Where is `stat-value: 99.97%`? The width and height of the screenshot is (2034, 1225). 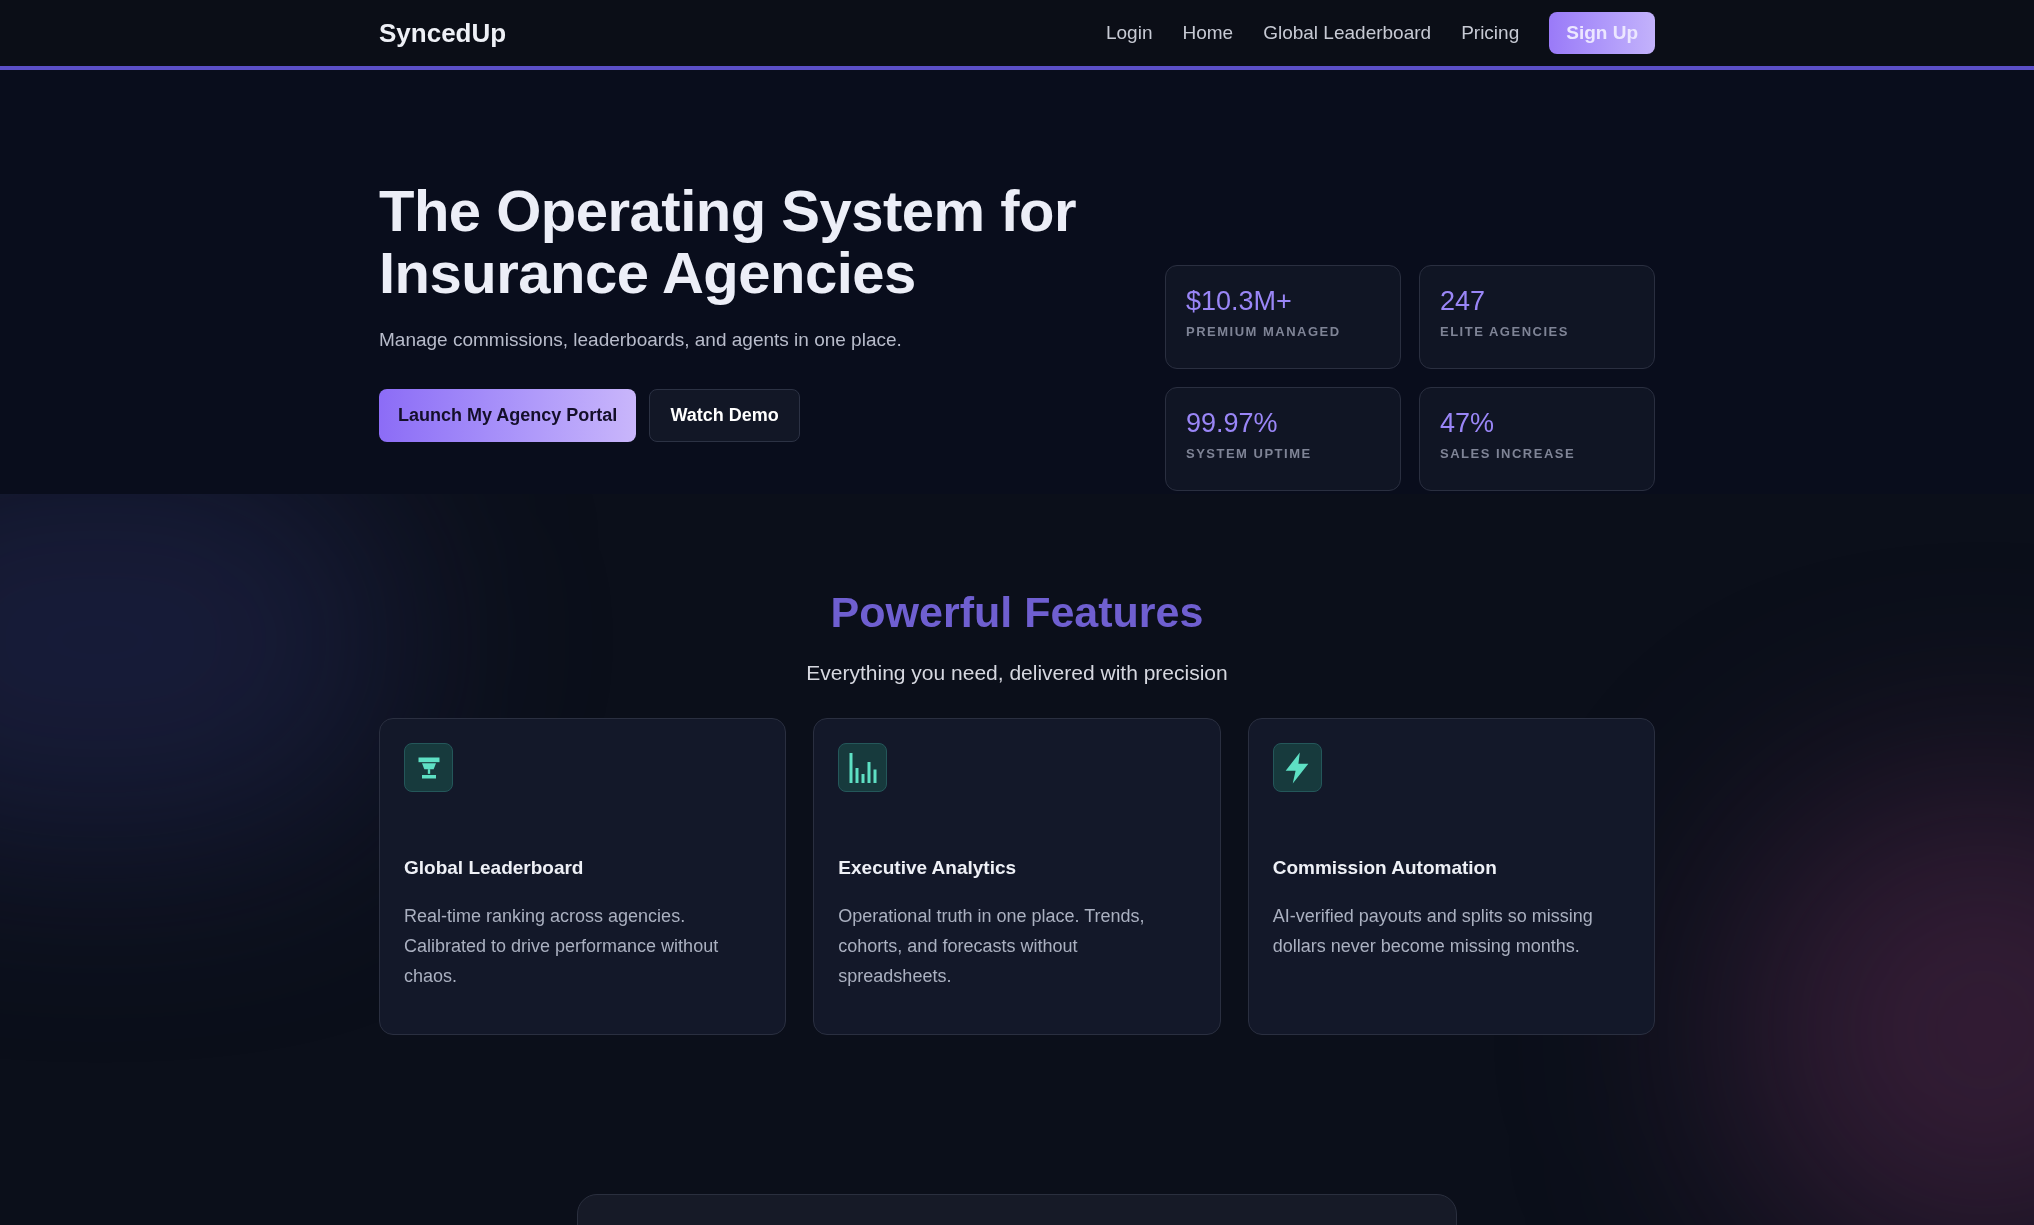
stat-value: 99.97% is located at coordinates (1232, 423).